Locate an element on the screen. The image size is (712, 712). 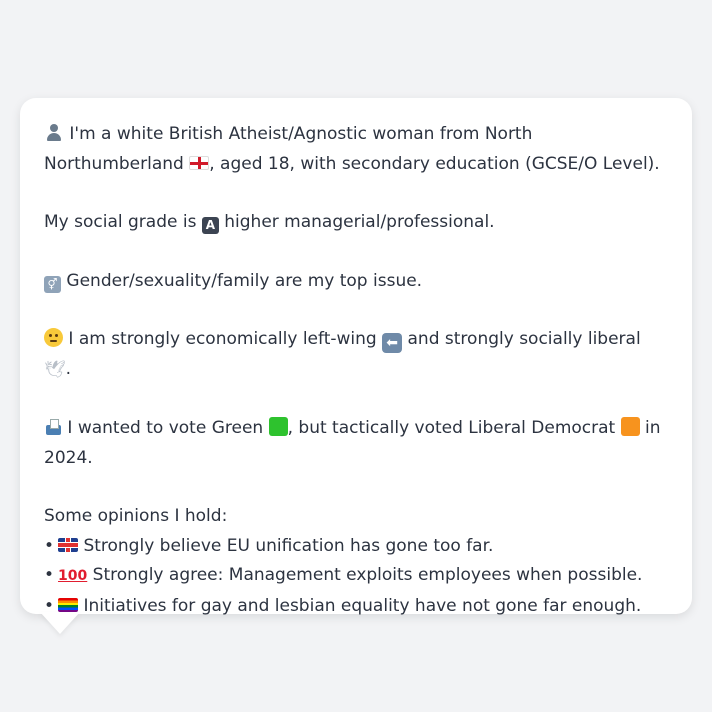
a-button-icon: A is located at coordinates (210, 225).